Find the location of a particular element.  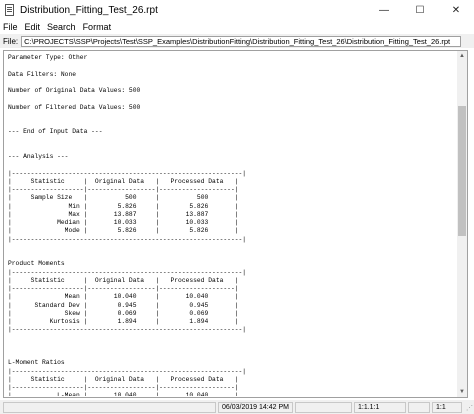

report-line: | Min | 5.826 | 5.826 | is located at coordinates (123, 206).